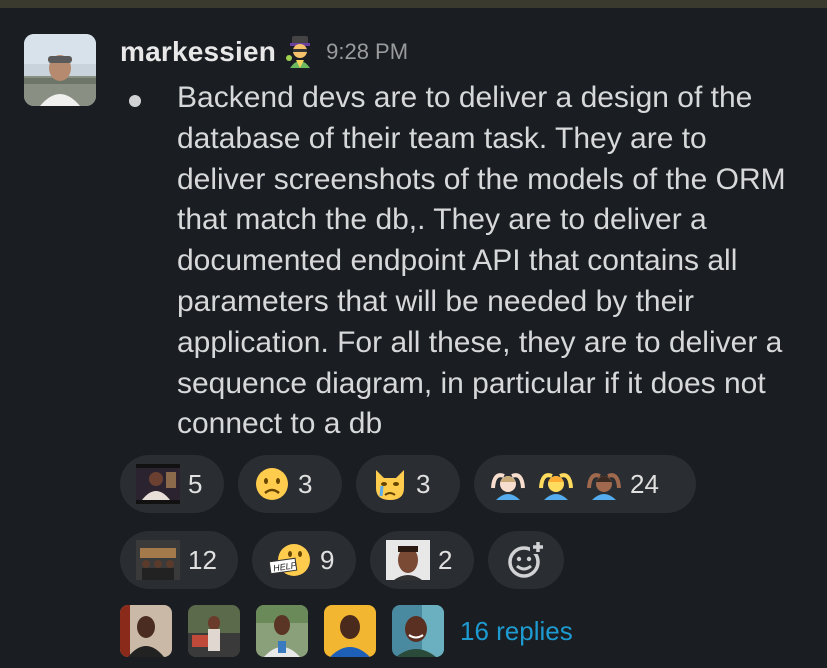 Image resolution: width=827 pixels, height=668 pixels. What do you see at coordinates (202, 559) in the screenshot?
I see `reaction-count: 12` at bounding box center [202, 559].